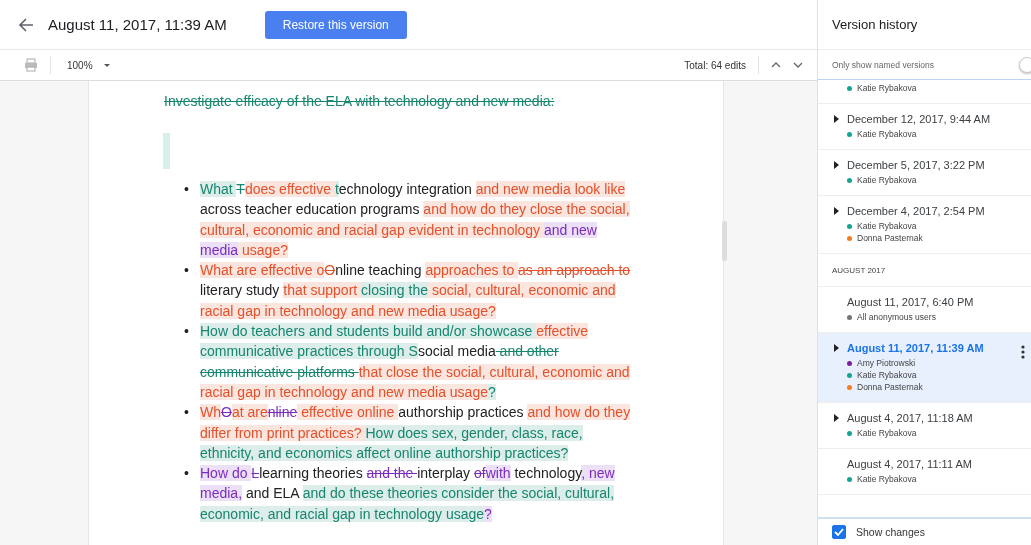 The width and height of the screenshot is (1031, 545). What do you see at coordinates (89, 65) in the screenshot?
I see `zoom-dropdown: 100%` at bounding box center [89, 65].